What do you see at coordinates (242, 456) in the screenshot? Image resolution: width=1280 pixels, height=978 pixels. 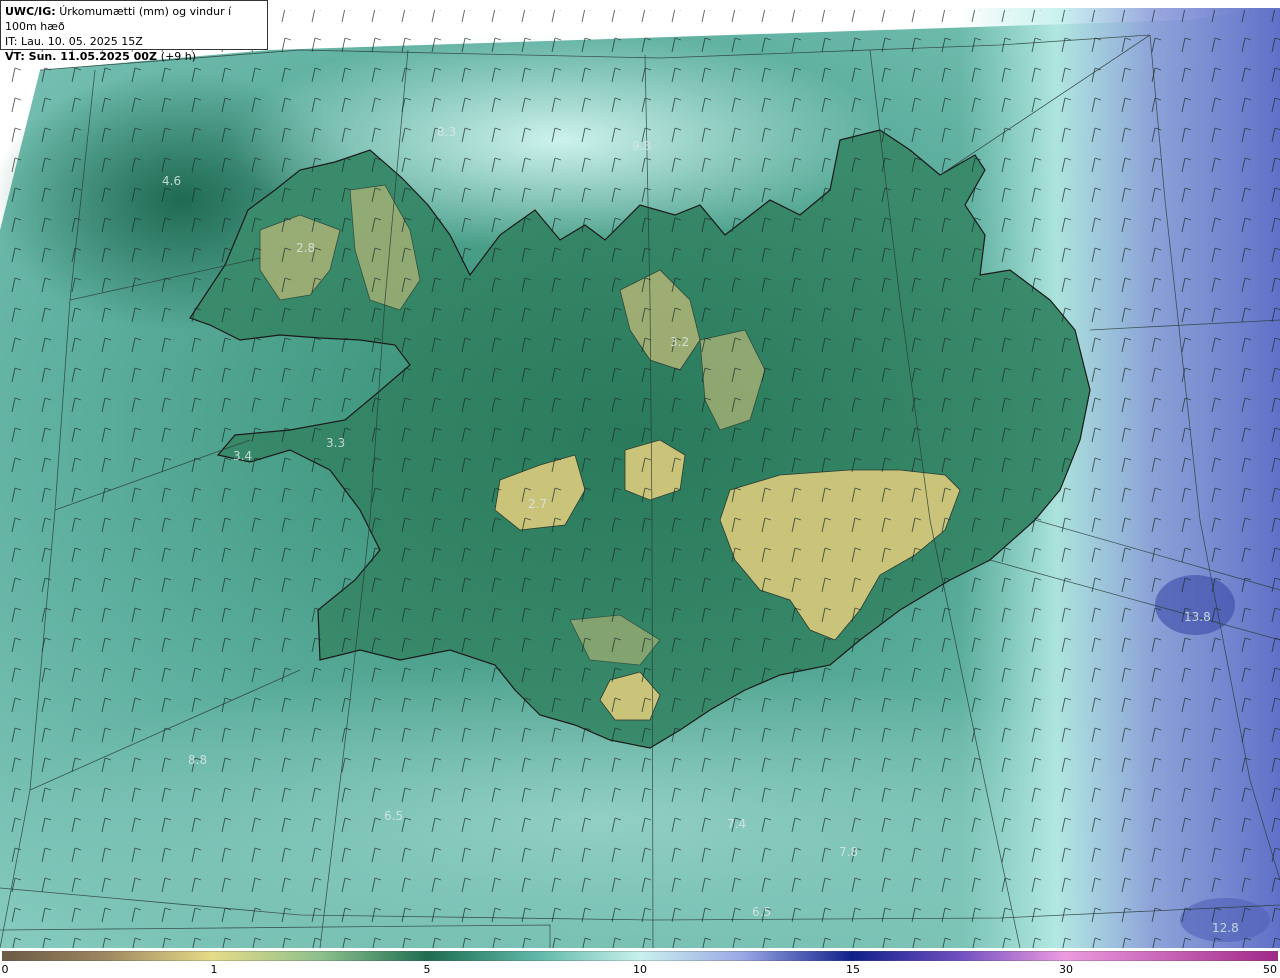 I see `point-label: 3.4` at bounding box center [242, 456].